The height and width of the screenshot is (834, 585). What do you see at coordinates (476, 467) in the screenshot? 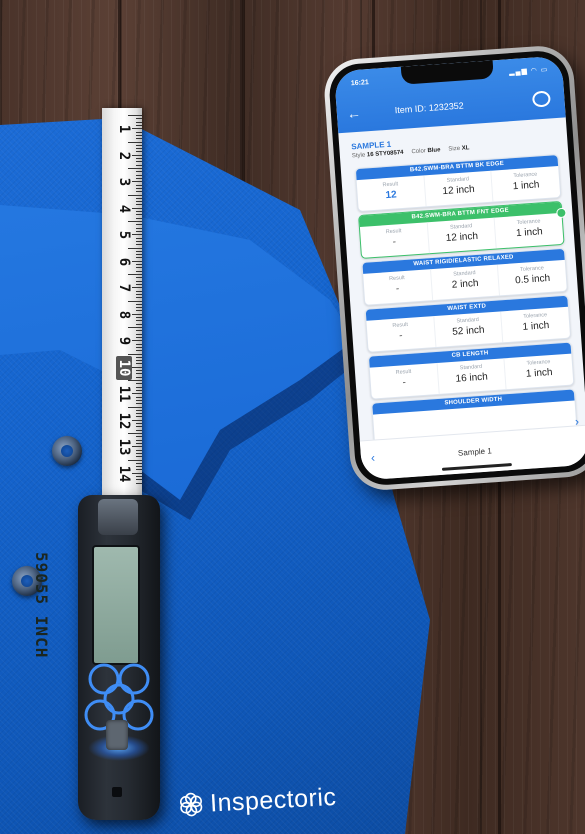
I see `home-indicator` at bounding box center [476, 467].